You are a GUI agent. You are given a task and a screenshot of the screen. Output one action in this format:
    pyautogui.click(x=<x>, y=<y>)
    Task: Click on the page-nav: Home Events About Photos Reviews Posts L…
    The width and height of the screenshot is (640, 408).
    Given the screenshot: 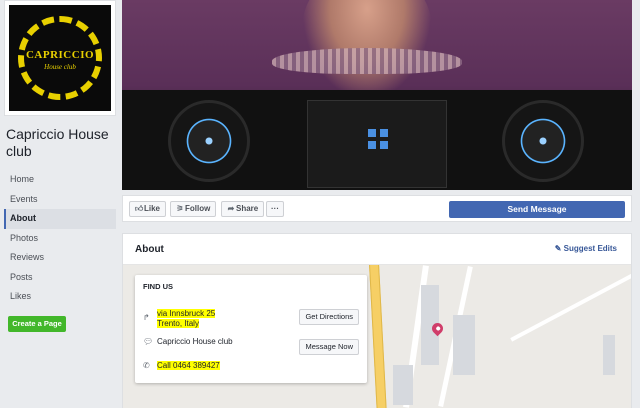 What is the action you would take?
    pyautogui.click(x=60, y=238)
    